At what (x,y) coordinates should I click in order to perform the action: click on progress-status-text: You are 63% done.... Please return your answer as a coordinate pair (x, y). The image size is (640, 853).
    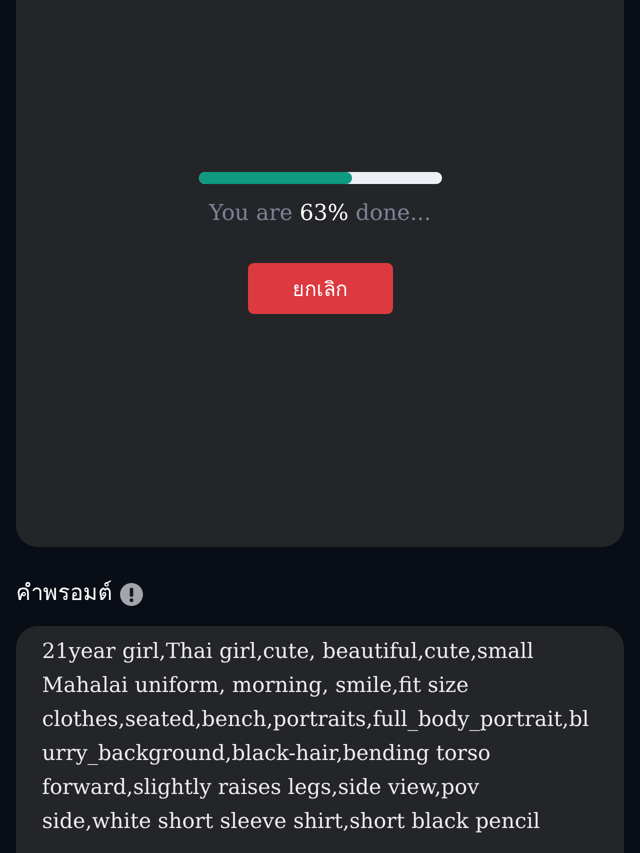
    Looking at the image, I should click on (320, 214).